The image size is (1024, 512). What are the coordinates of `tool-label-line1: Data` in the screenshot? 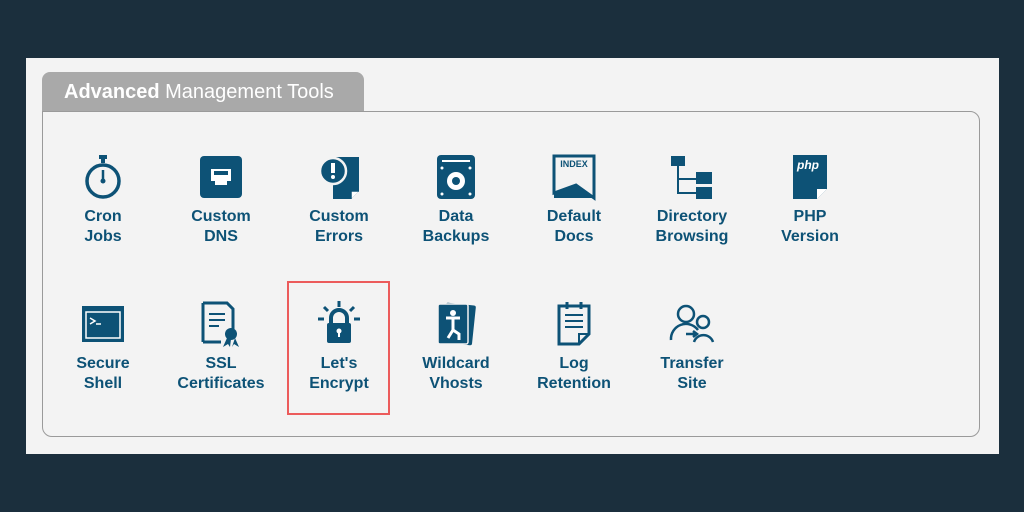 It's located at (456, 216).